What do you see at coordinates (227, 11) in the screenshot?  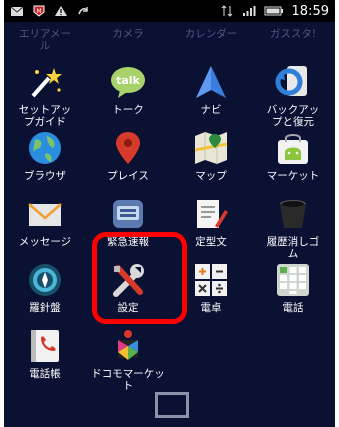 I see `data-arrows-icon` at bounding box center [227, 11].